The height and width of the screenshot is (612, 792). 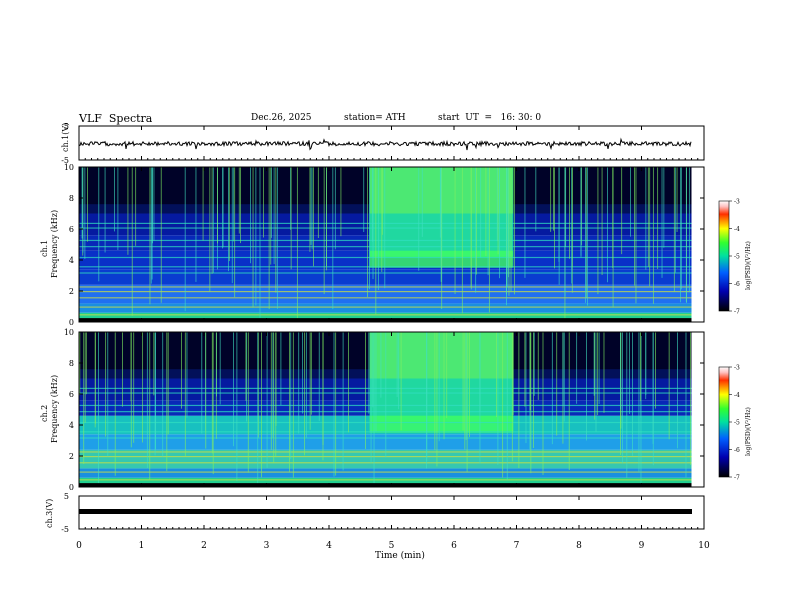 What do you see at coordinates (392, 546) in the screenshot?
I see `xtick-label: 5` at bounding box center [392, 546].